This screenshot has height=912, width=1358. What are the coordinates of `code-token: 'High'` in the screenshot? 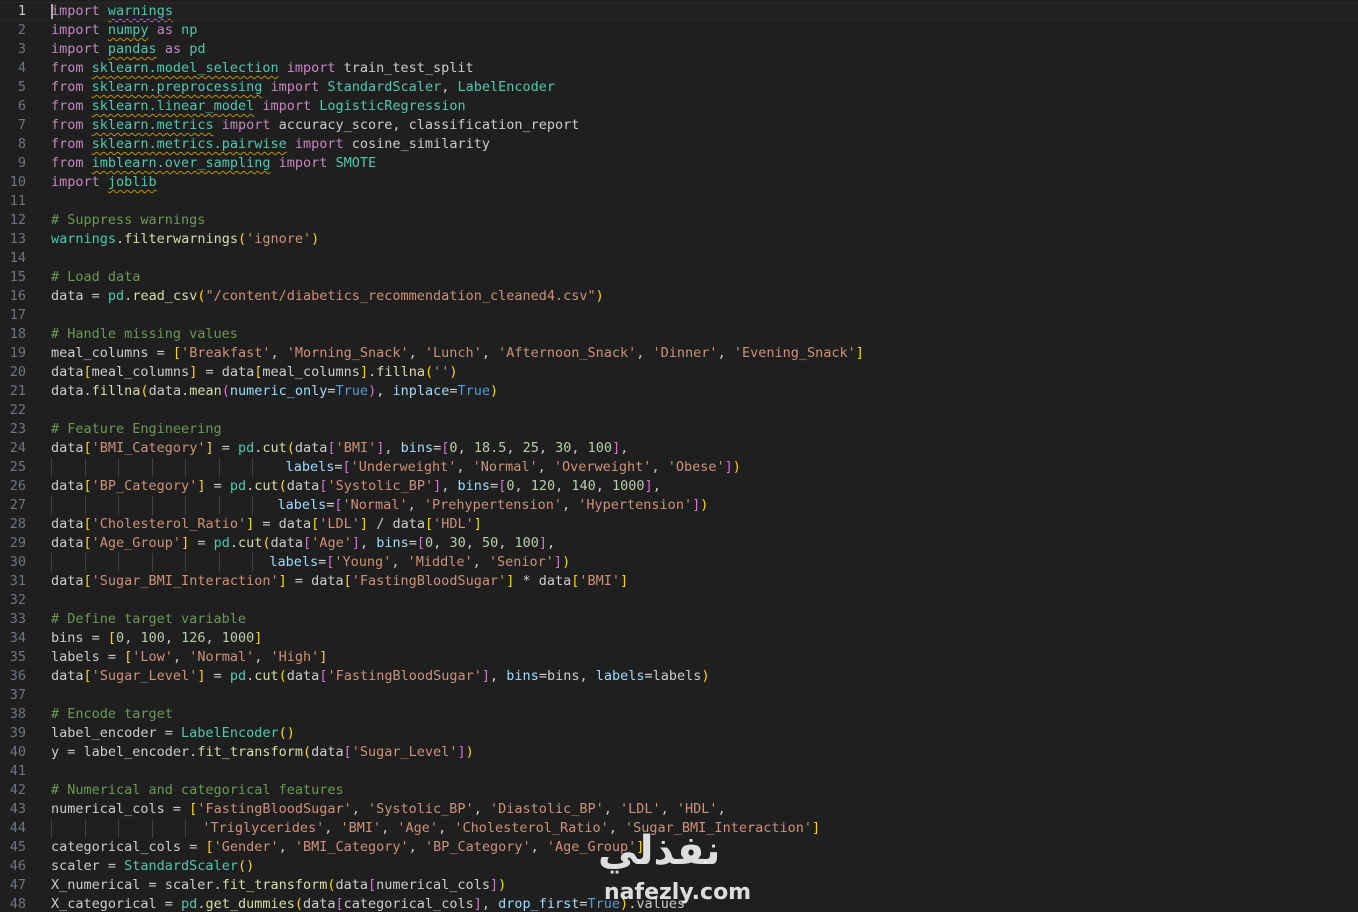 It's located at (295, 657).